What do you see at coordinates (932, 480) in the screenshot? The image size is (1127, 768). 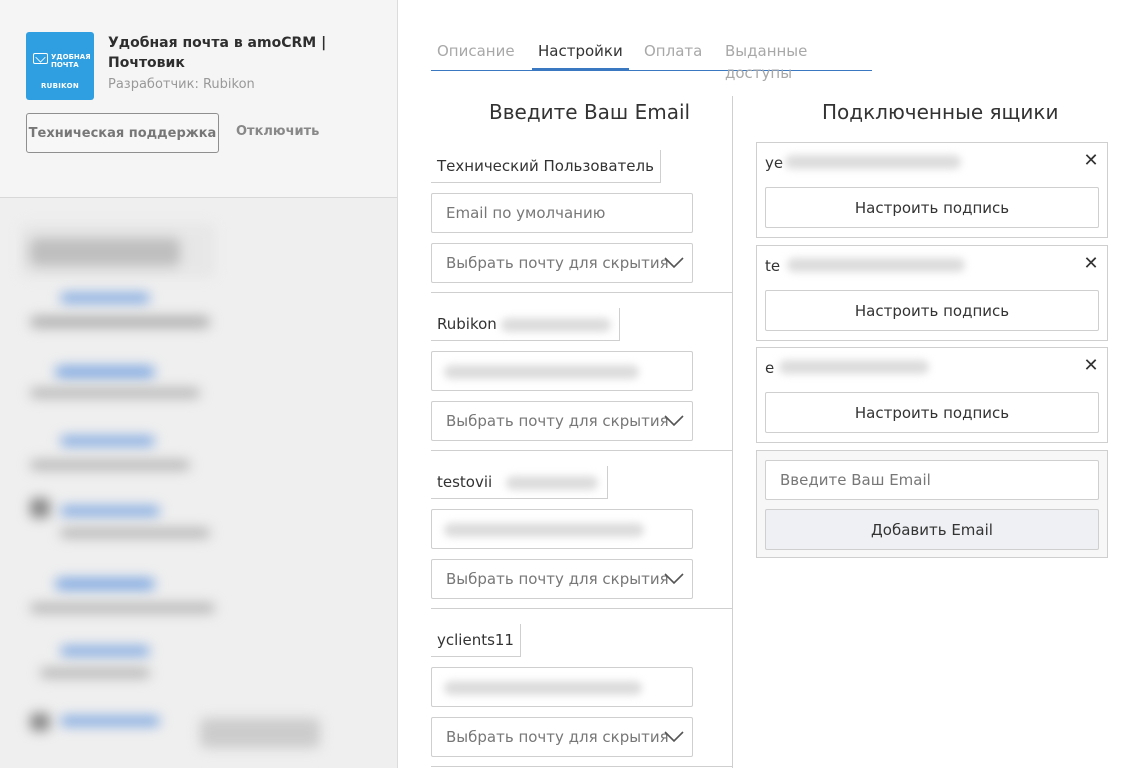 I see `add-email-input: Введите Ваш Email` at bounding box center [932, 480].